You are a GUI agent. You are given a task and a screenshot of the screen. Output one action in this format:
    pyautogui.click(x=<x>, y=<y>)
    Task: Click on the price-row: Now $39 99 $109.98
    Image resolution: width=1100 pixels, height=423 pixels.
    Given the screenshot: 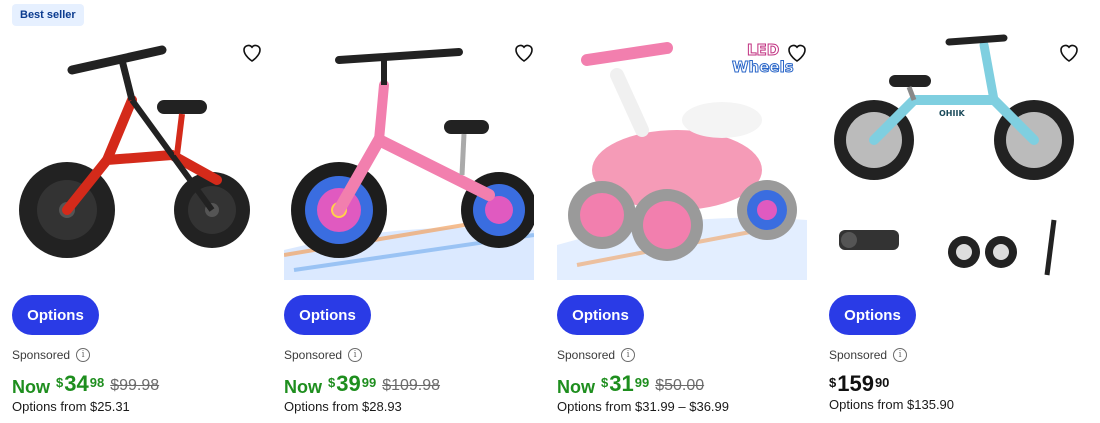 What is the action you would take?
    pyautogui.click(x=362, y=385)
    